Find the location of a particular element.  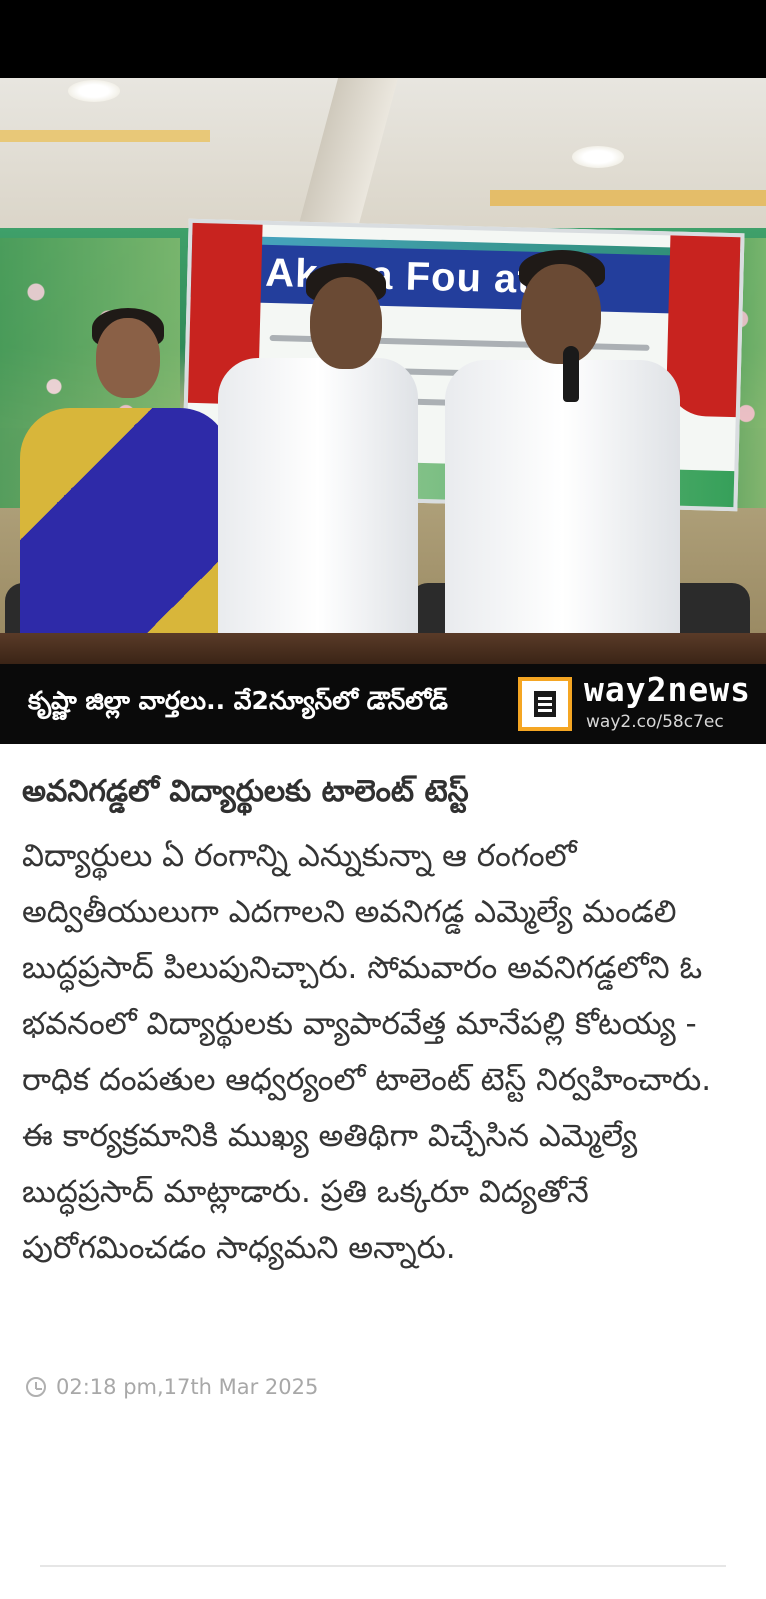

microphone-icon is located at coordinates (571, 374).